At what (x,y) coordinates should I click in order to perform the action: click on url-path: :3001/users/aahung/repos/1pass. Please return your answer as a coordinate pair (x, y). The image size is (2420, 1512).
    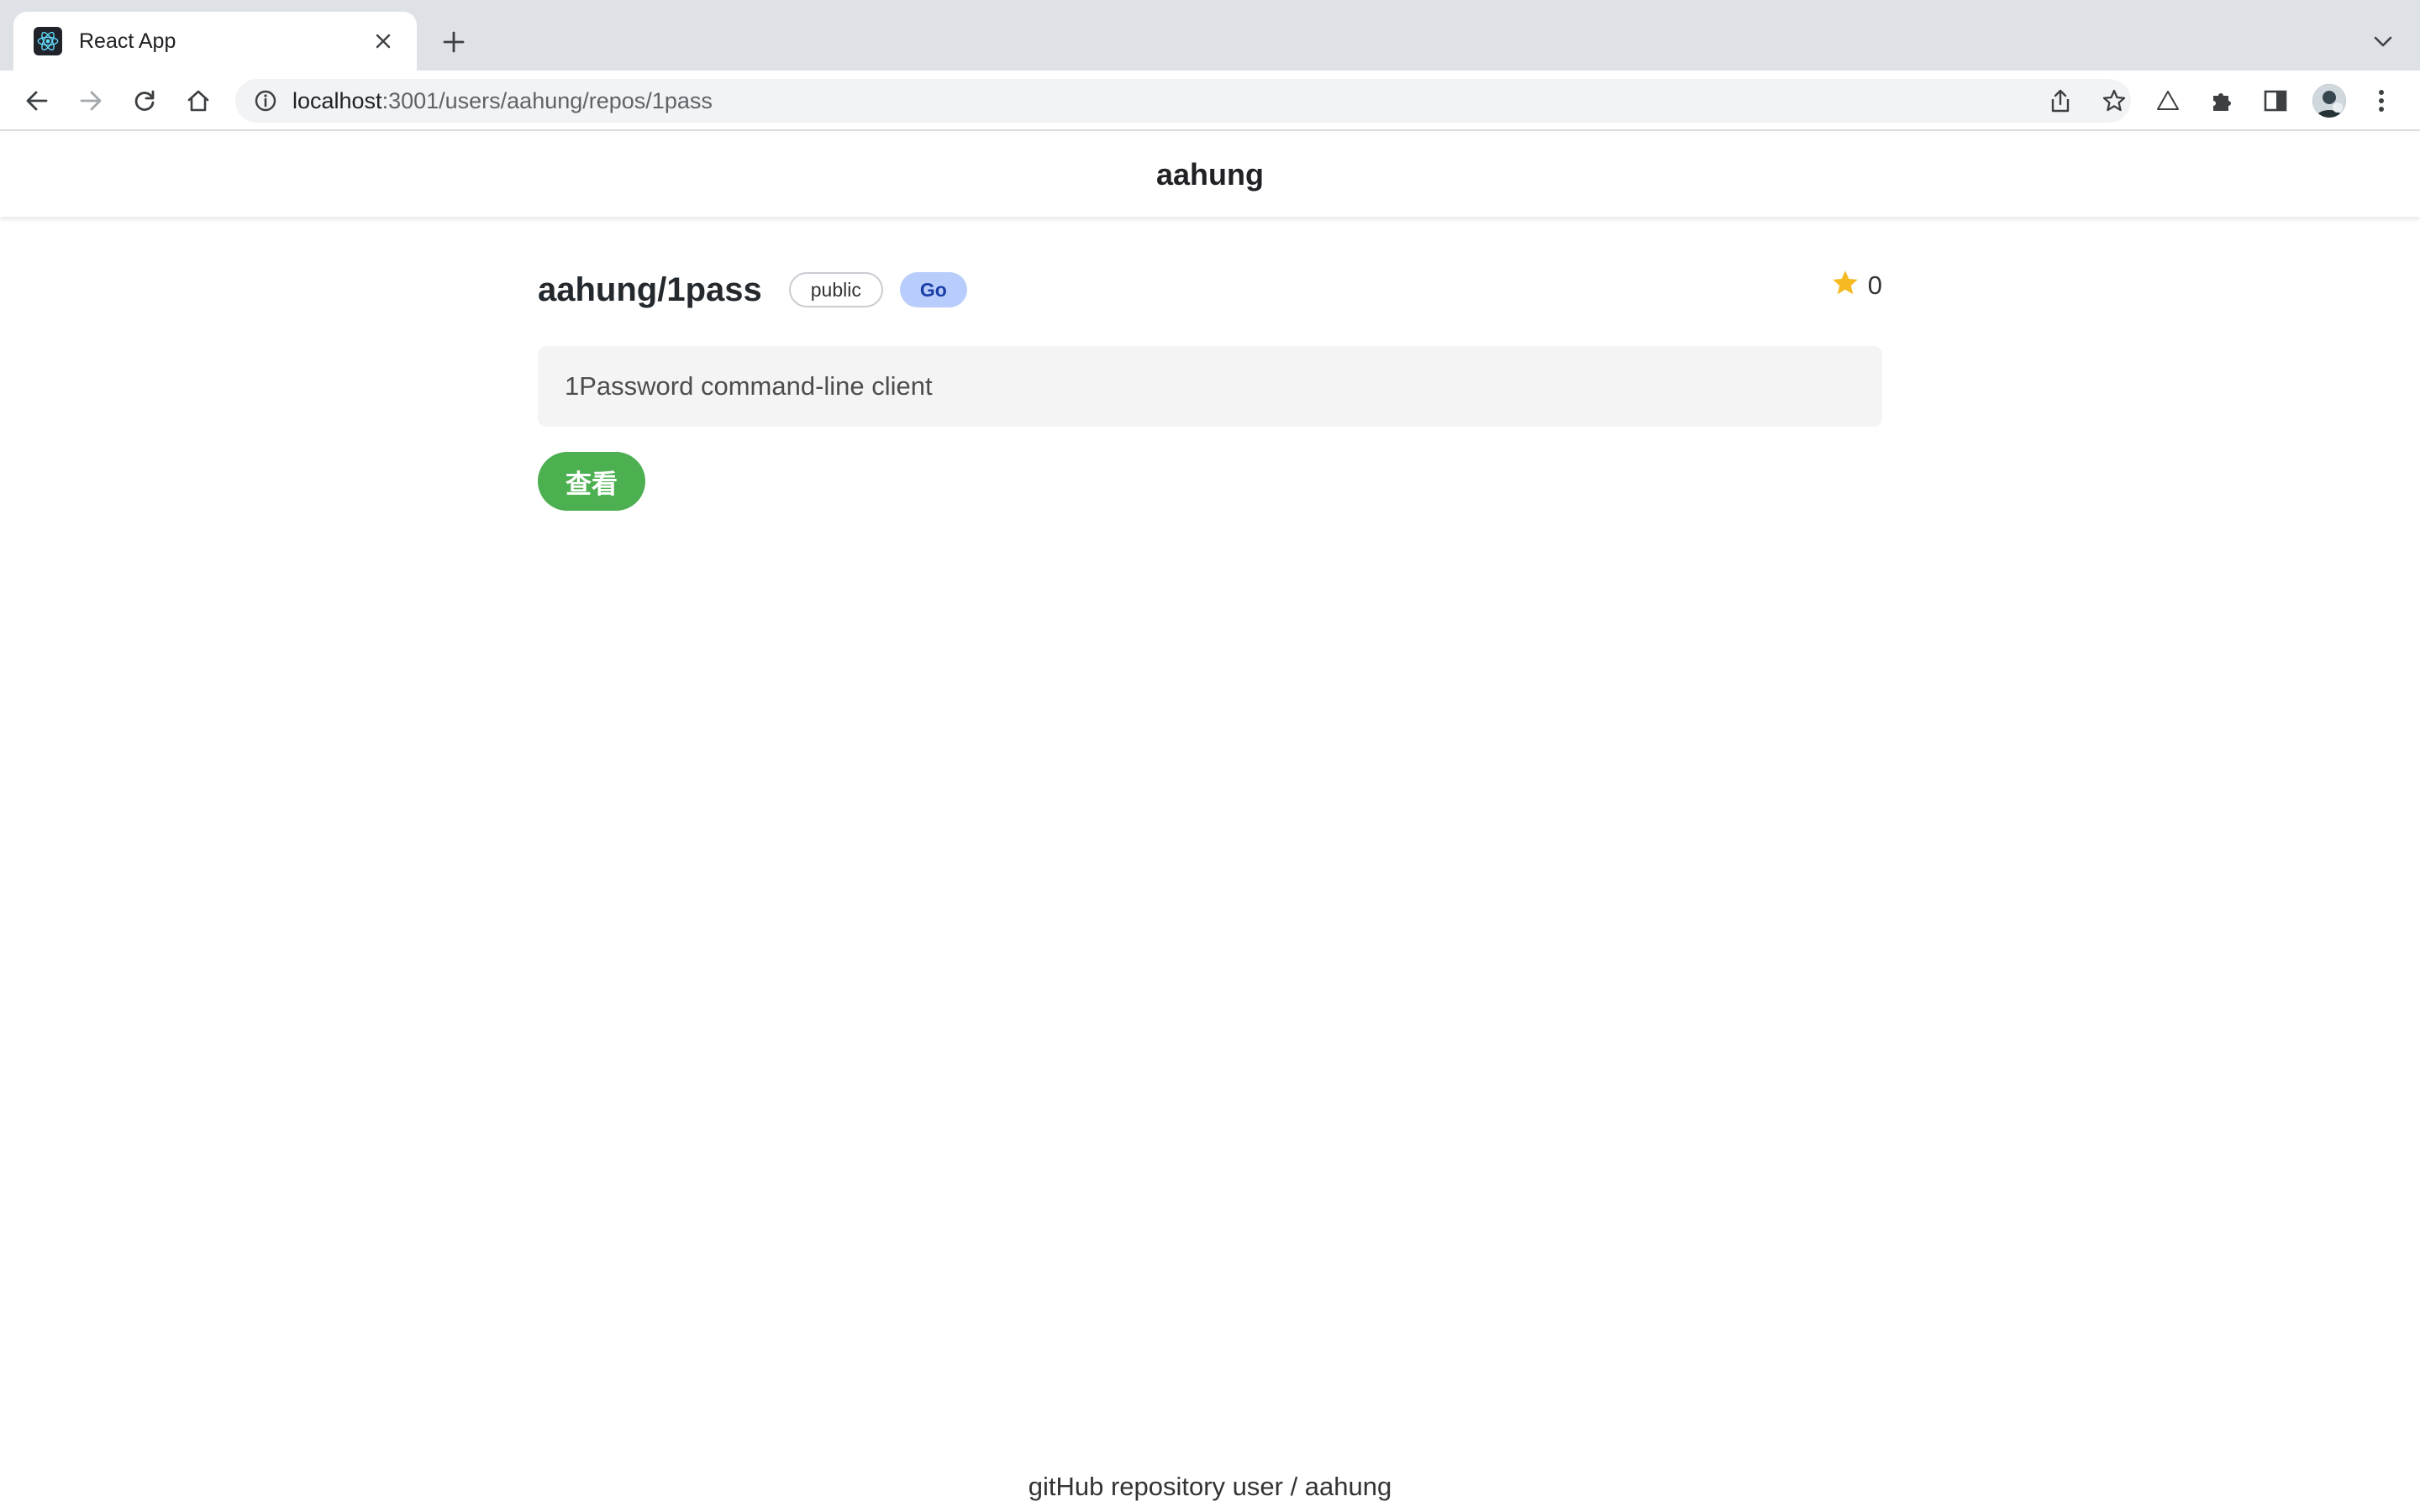
    Looking at the image, I should click on (547, 100).